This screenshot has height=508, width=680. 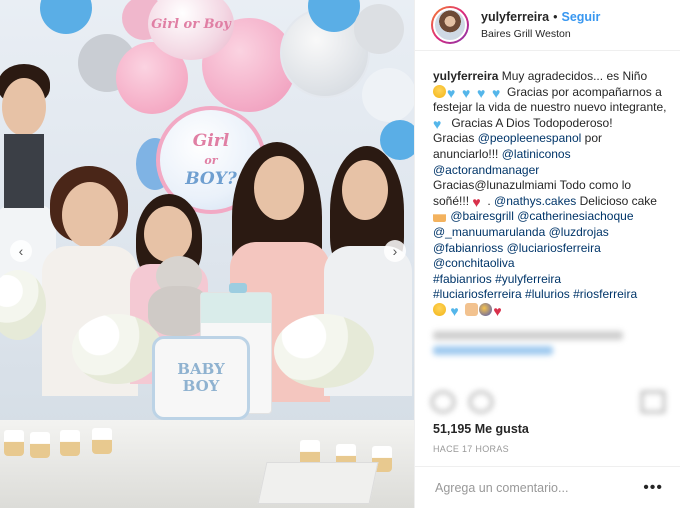 What do you see at coordinates (554, 248) in the screenshot?
I see `mention-link: @luciariosferreira` at bounding box center [554, 248].